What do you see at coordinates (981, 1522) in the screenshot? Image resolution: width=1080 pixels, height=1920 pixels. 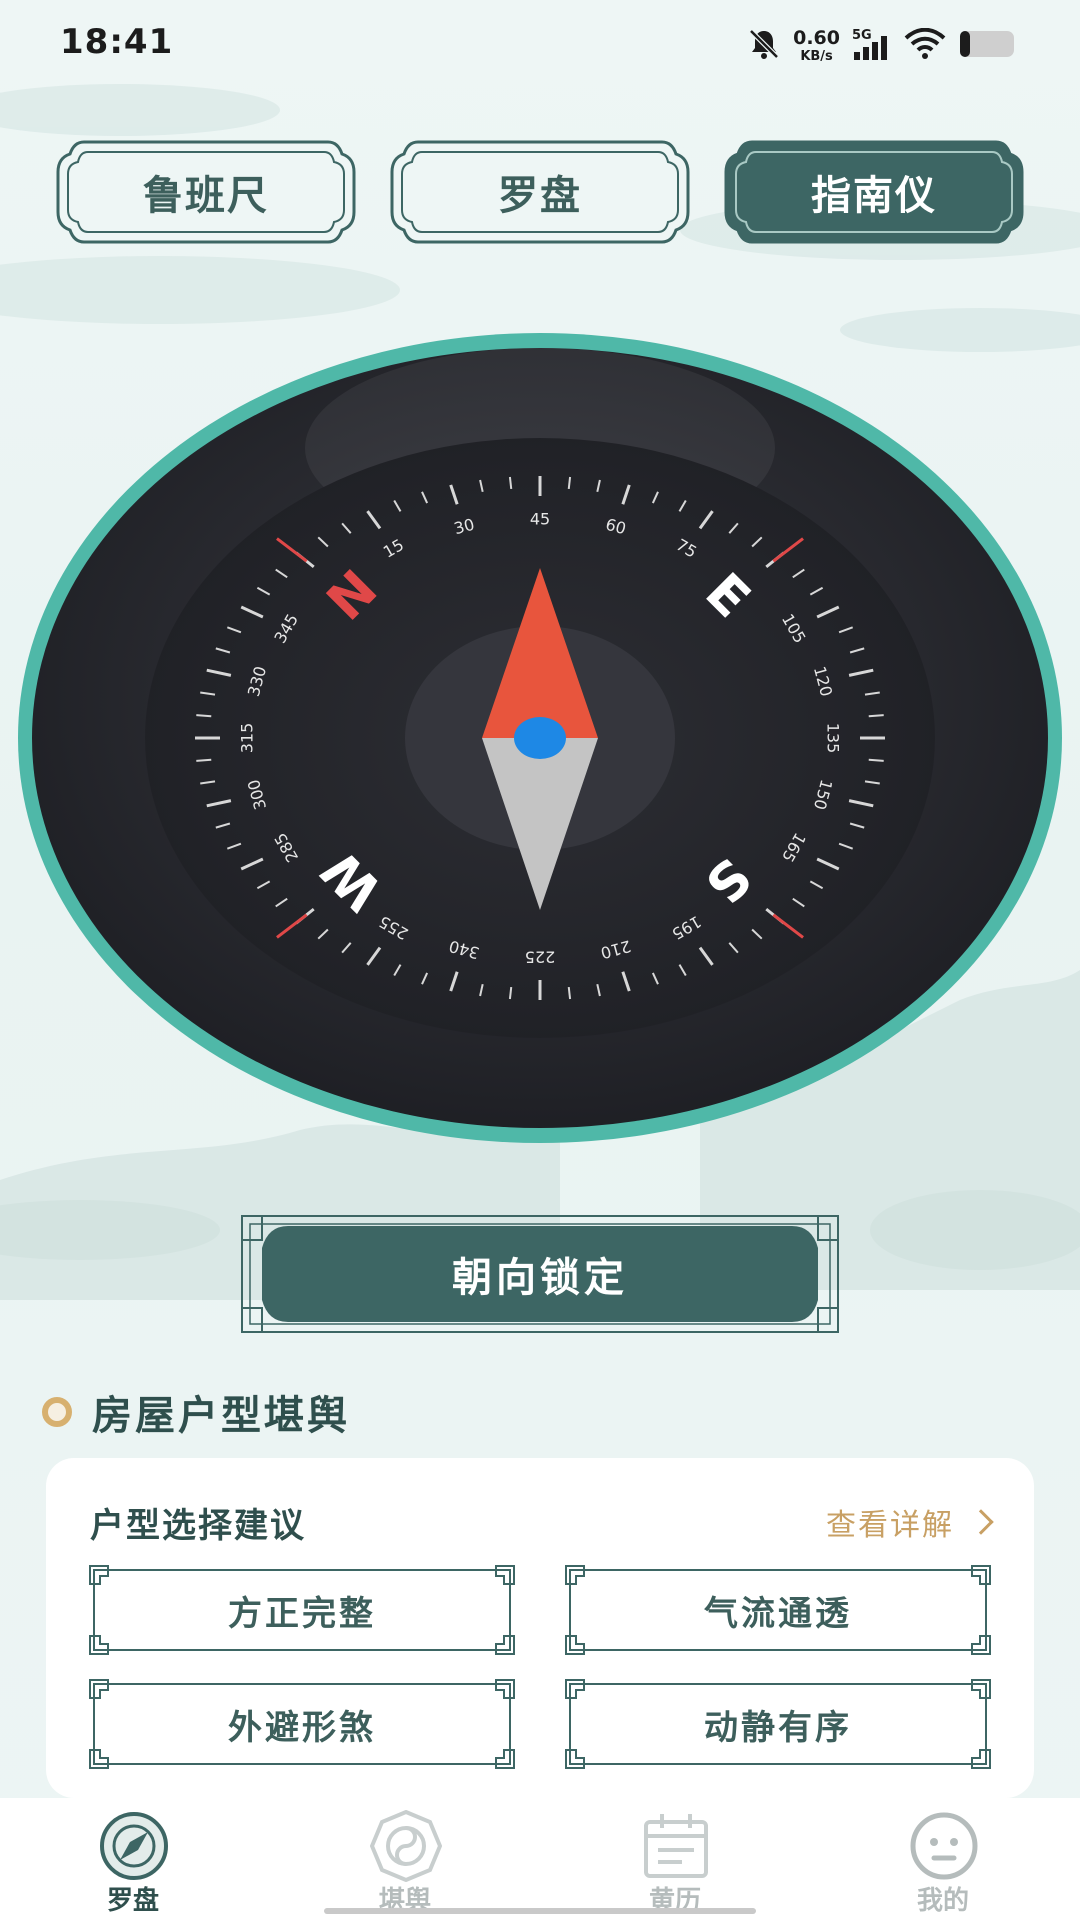 I see `chevron-right-icon` at bounding box center [981, 1522].